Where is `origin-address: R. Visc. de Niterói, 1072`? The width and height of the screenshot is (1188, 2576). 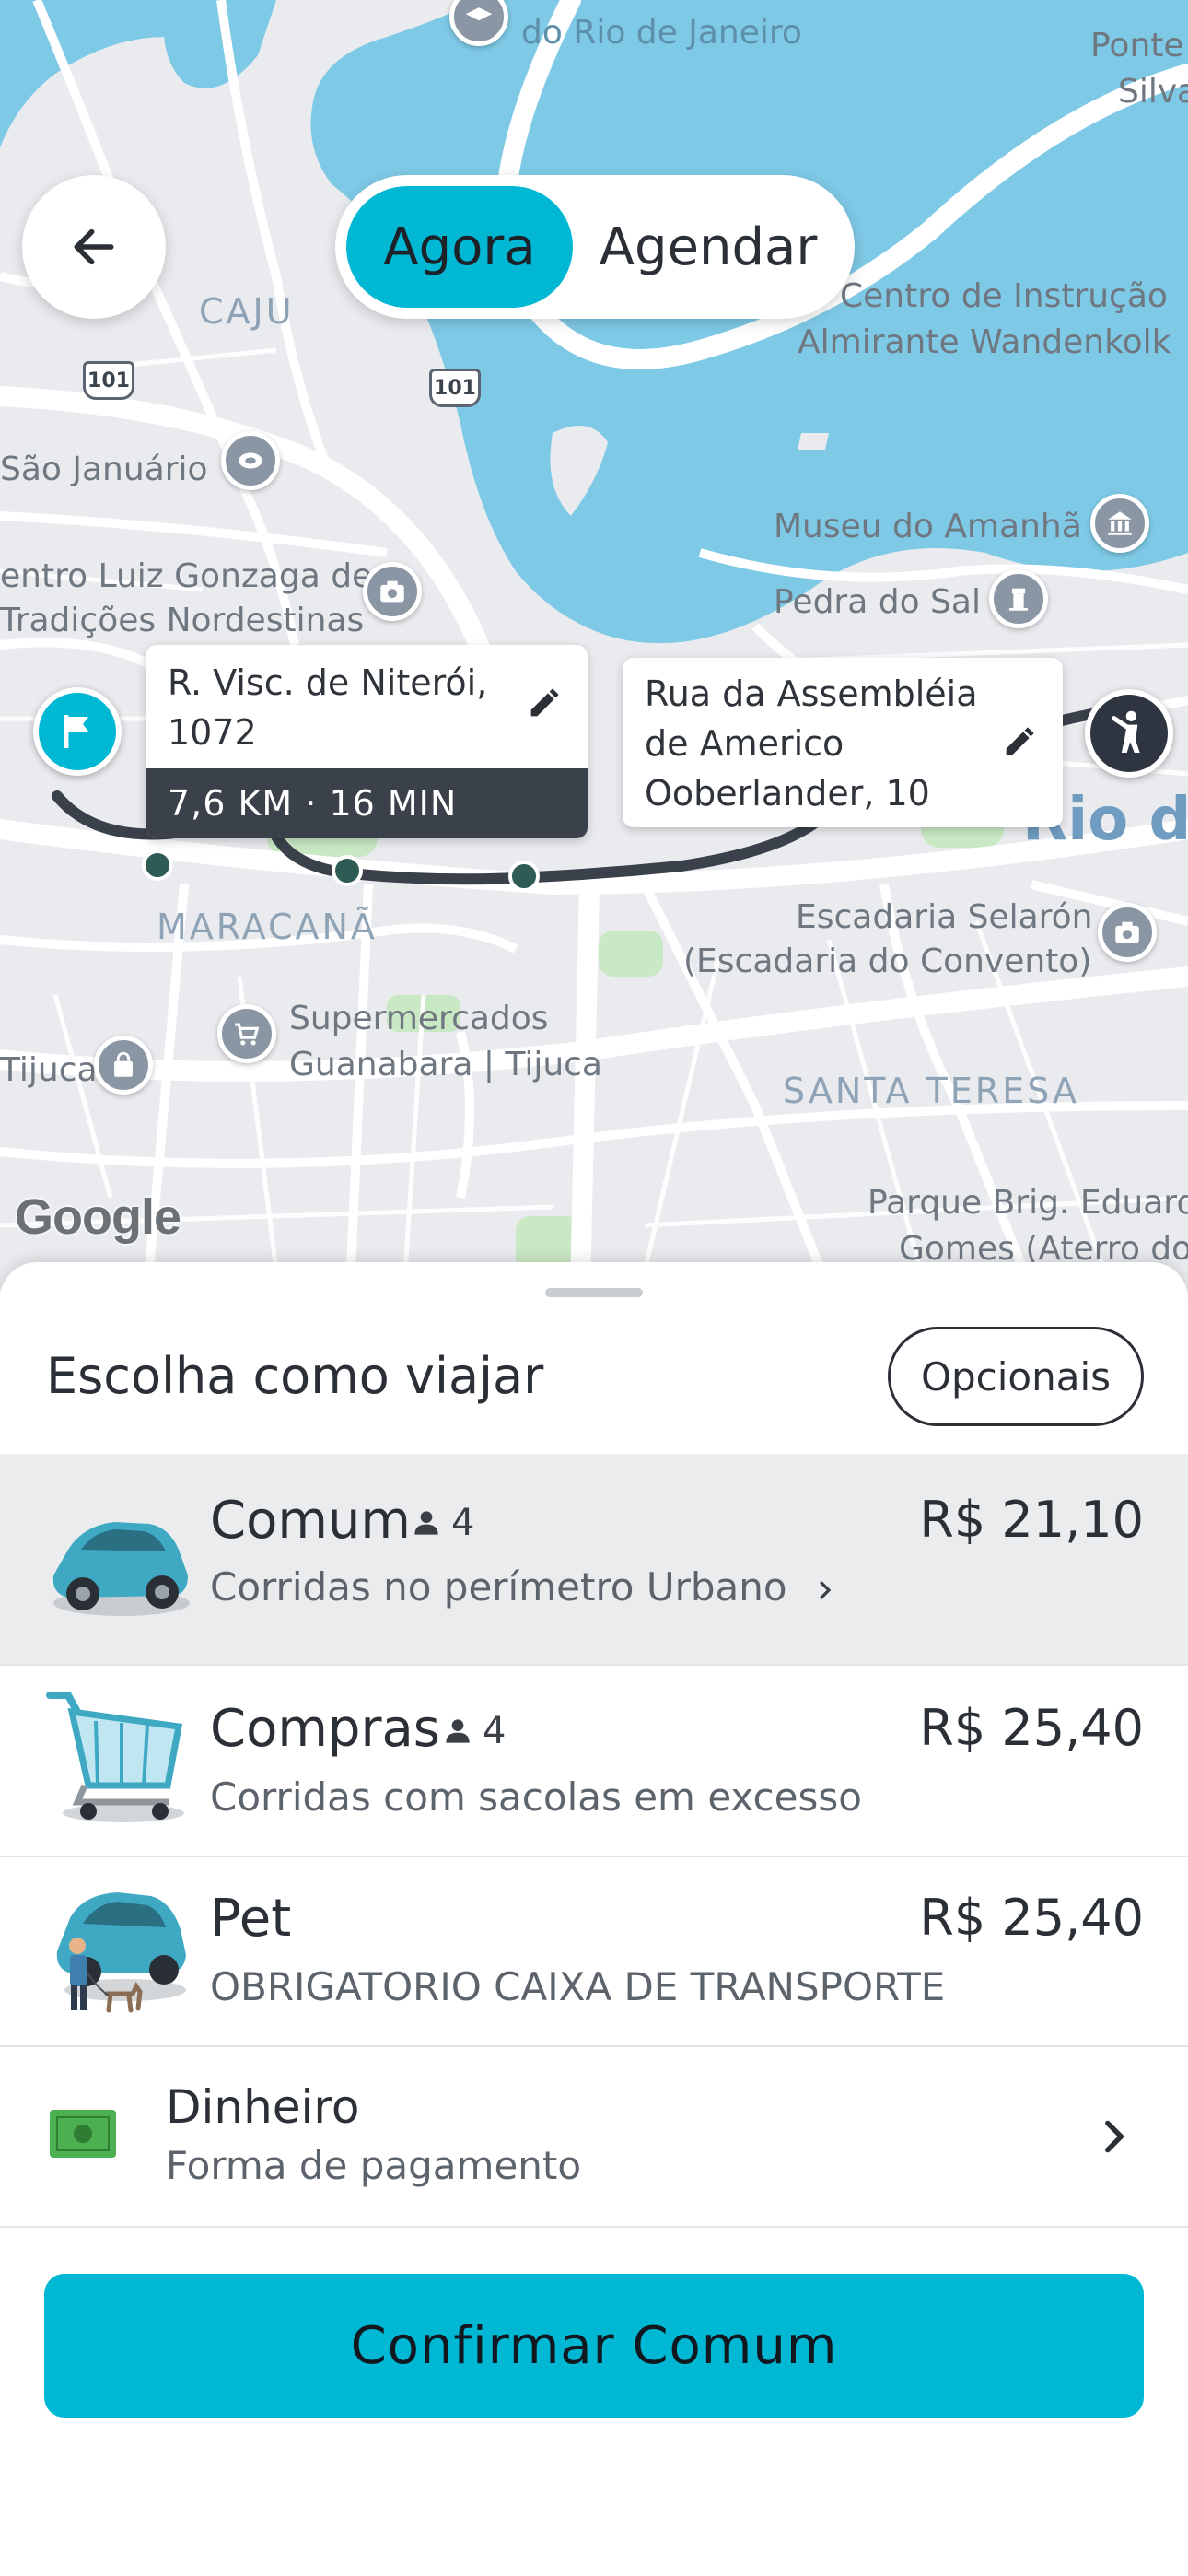
origin-address: R. Visc. de Niterói, 1072 is located at coordinates (343, 707).